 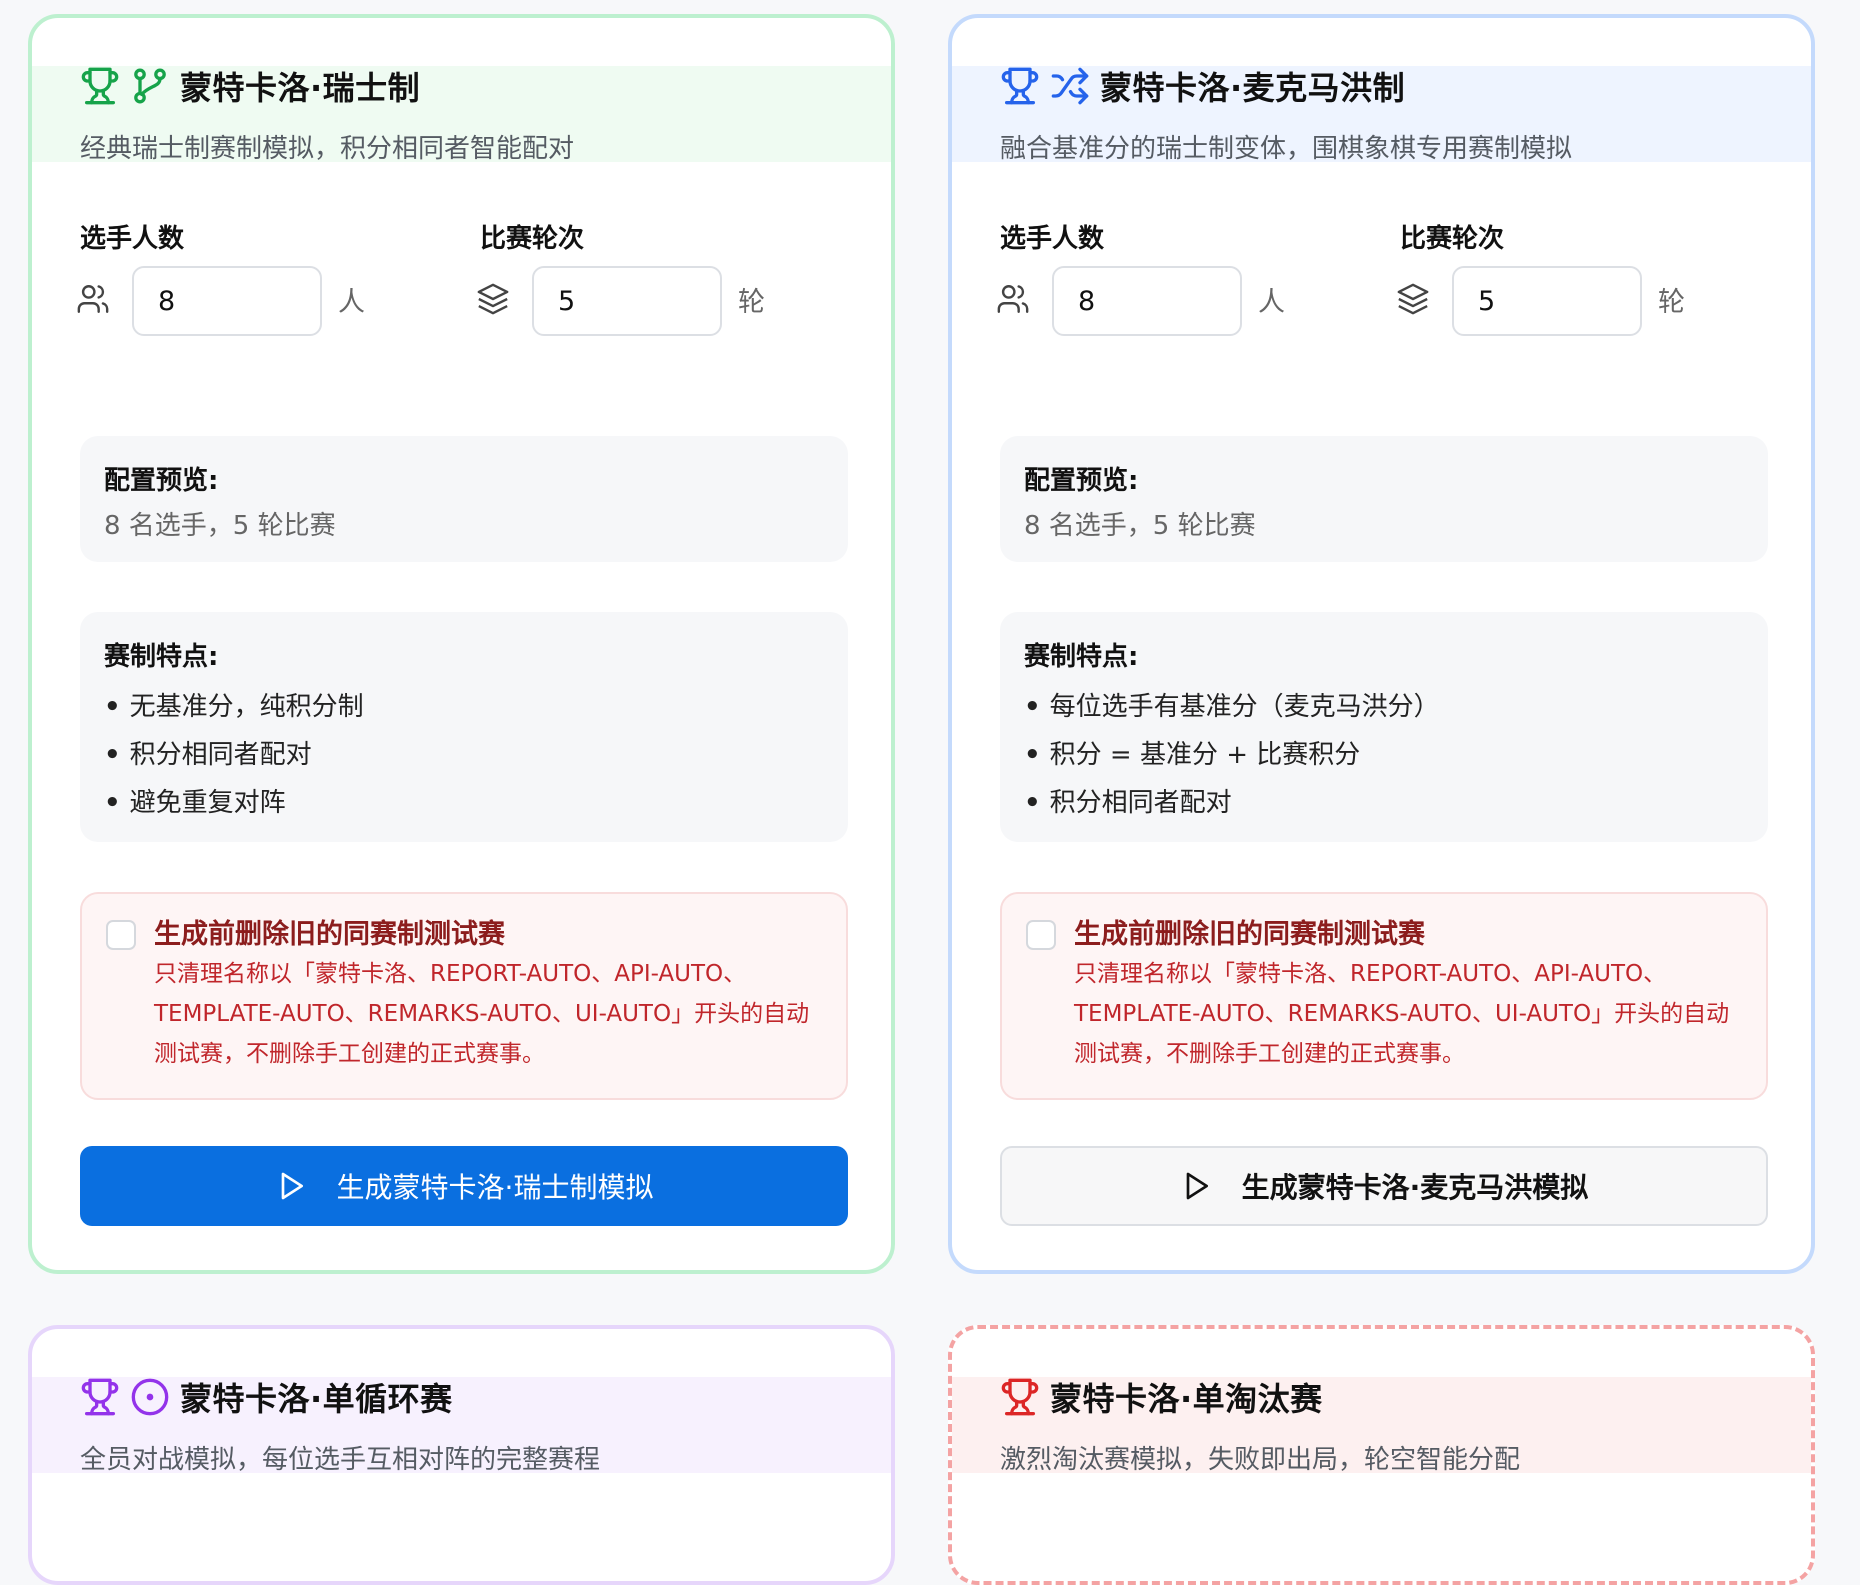 I want to click on card-description: 激烈淘汰赛模拟，失败即出局，轮空智能分配, so click(x=1260, y=1460).